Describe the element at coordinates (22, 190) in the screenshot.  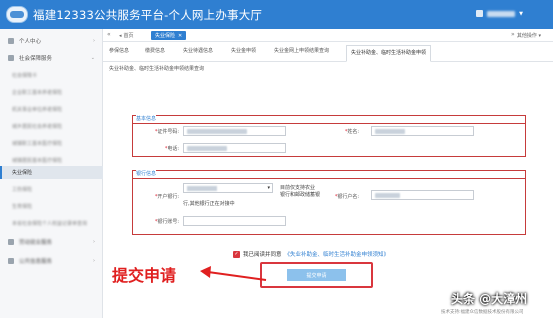
I see `sidebar-item-label: 工伤保险` at that location.